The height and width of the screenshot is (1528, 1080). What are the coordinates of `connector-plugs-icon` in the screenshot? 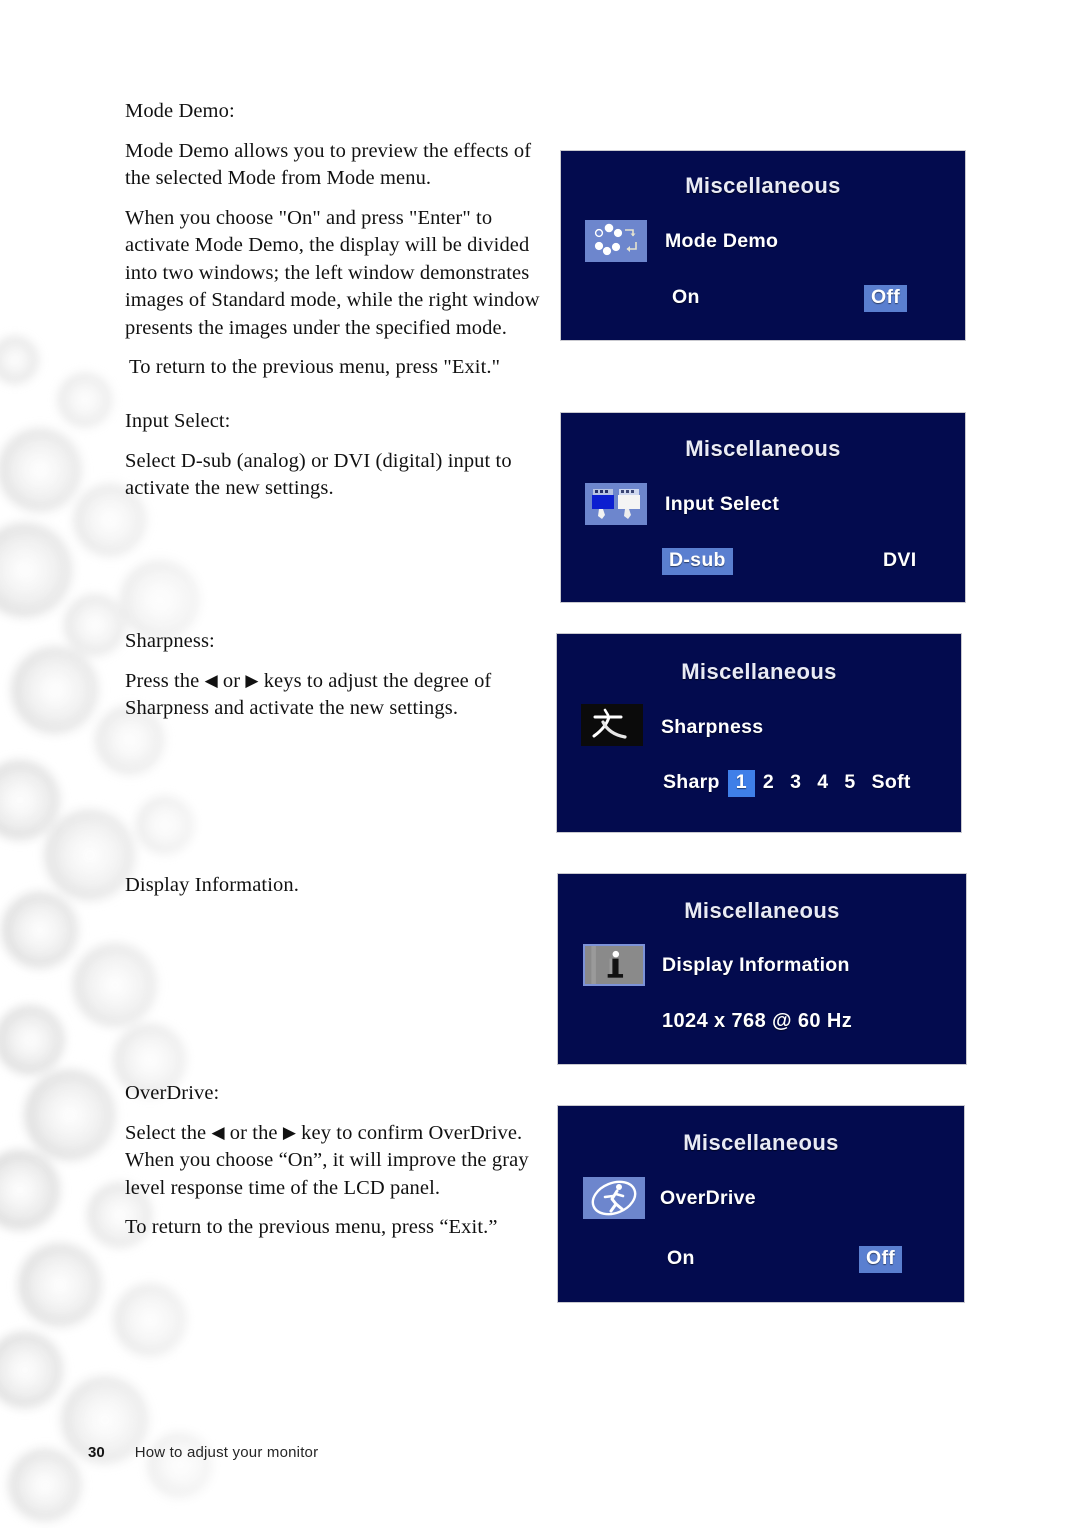 It's located at (616, 504).